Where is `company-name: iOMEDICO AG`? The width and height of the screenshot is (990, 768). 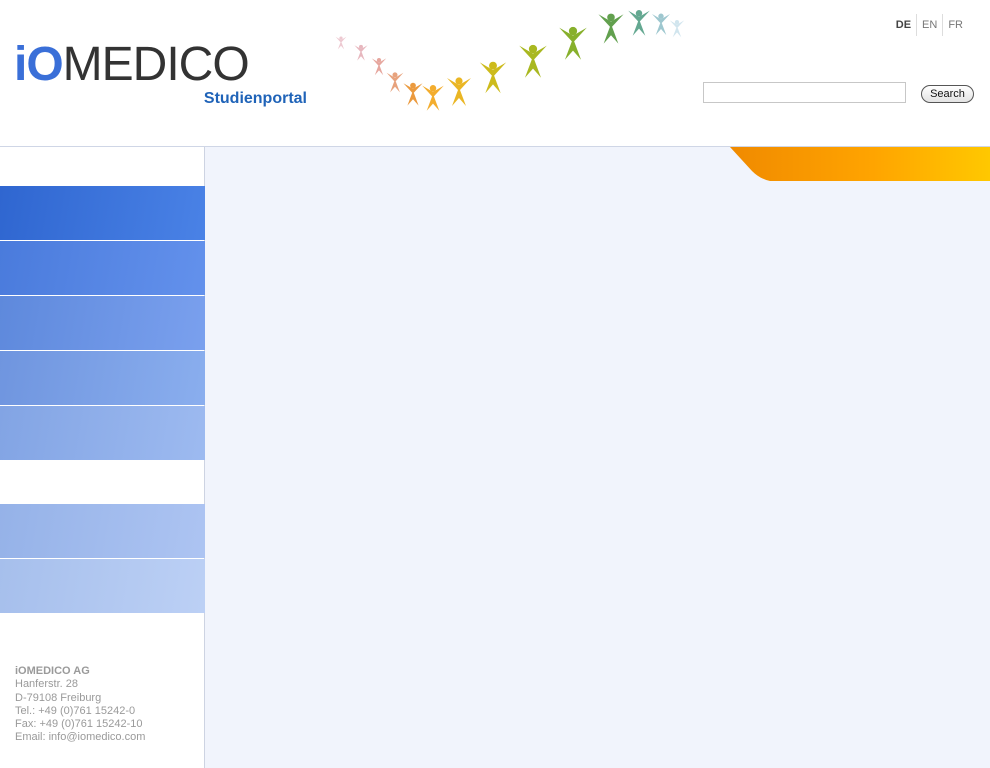 company-name: iOMEDICO AG is located at coordinates (52, 671).